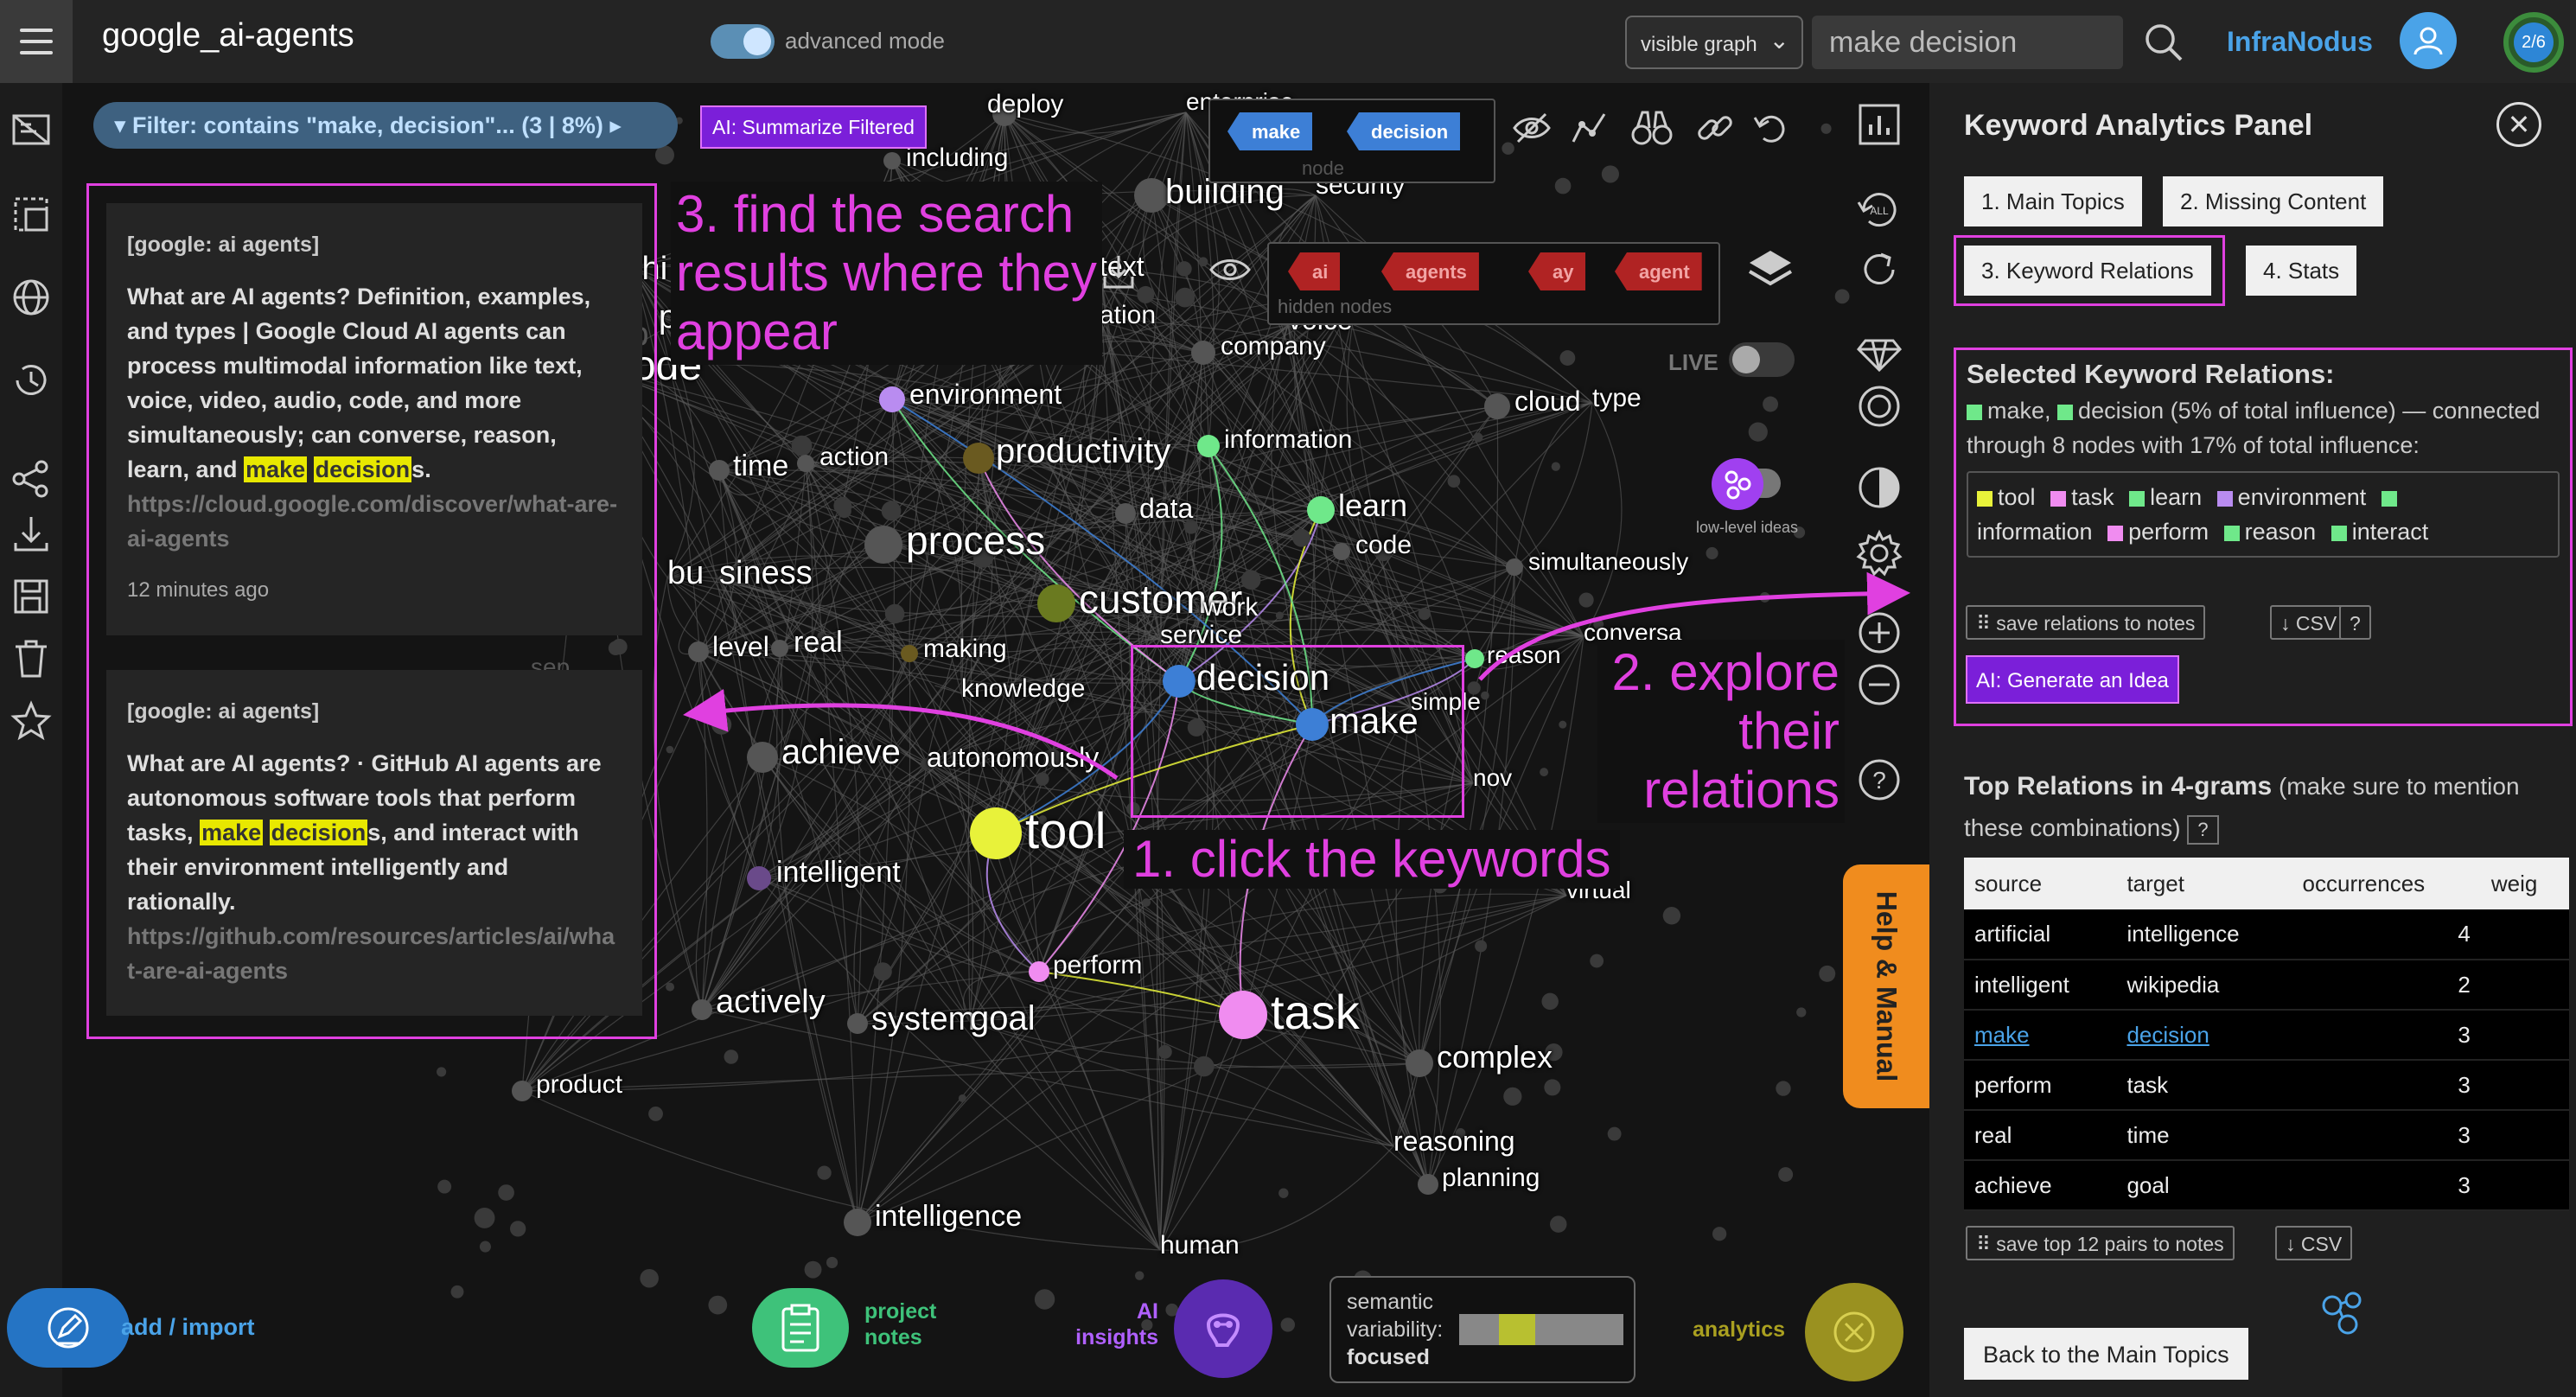  Describe the element at coordinates (2266, 1186) in the screenshot. I see `table-row: achieve goal 3` at that location.